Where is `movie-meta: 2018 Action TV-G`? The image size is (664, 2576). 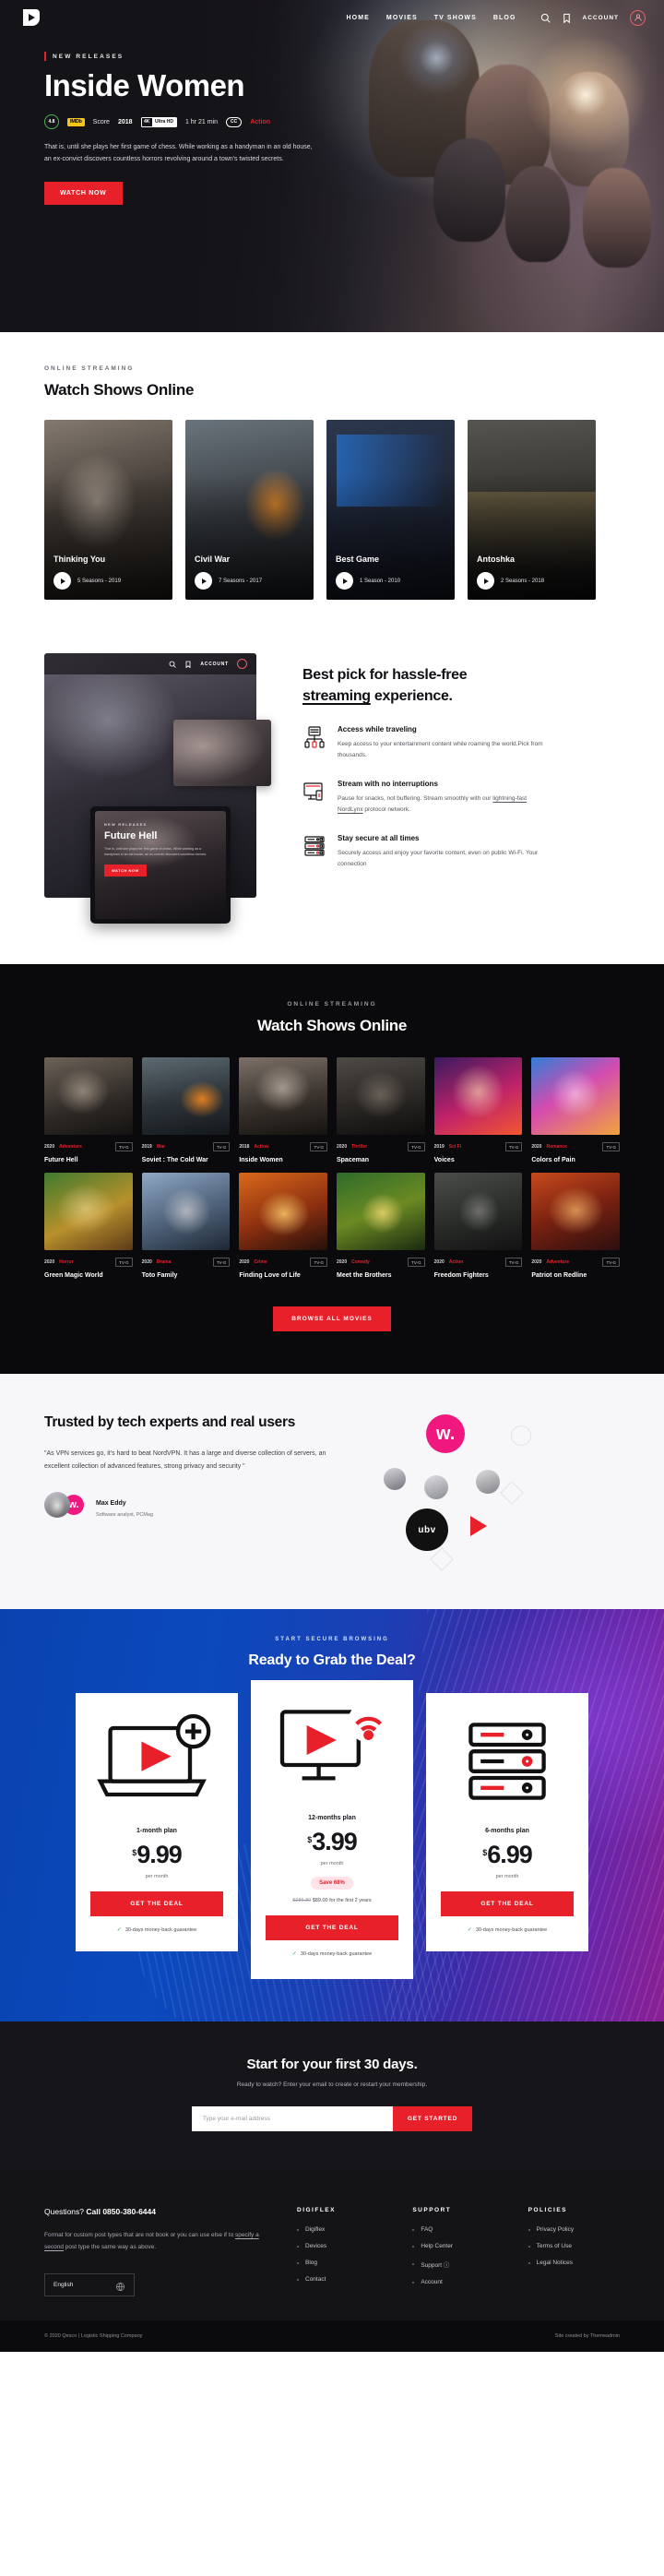 movie-meta: 2018 Action TV-G is located at coordinates (283, 1146).